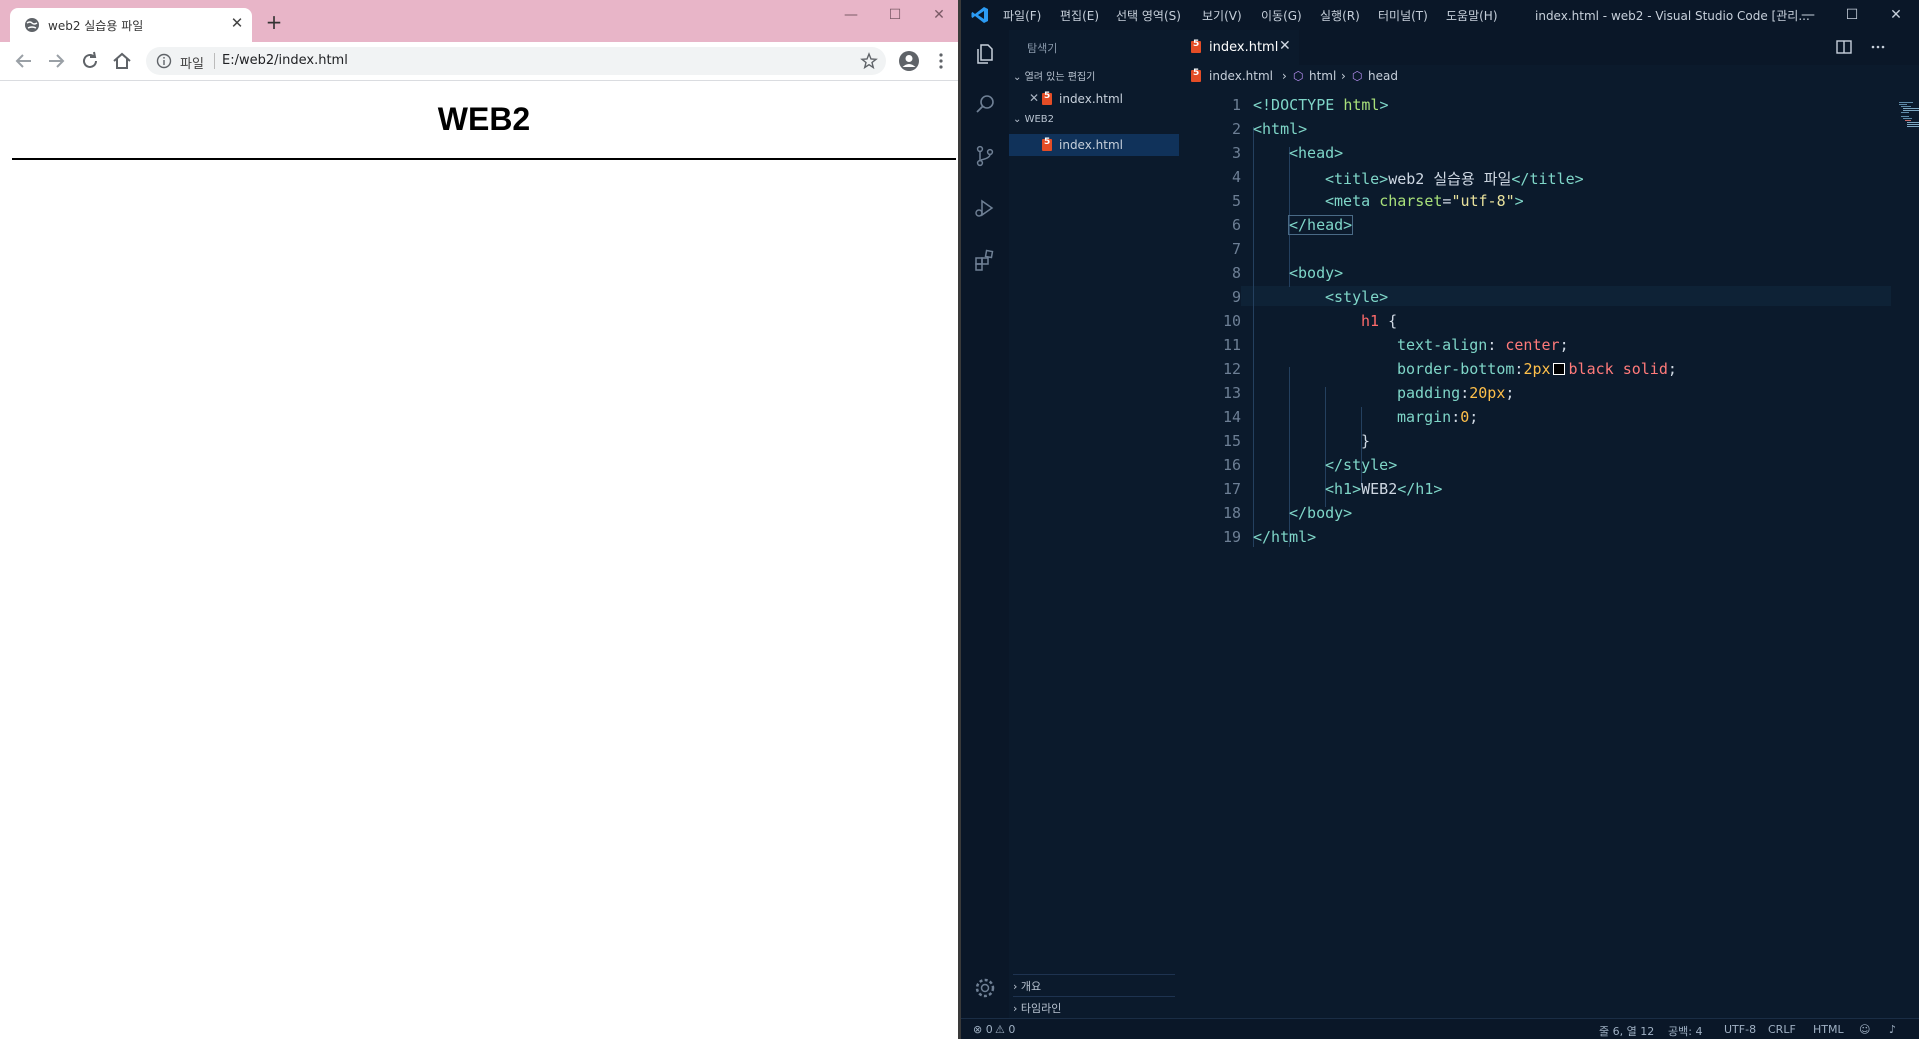 The height and width of the screenshot is (1039, 1919). I want to click on line-number: 2, so click(1236, 129).